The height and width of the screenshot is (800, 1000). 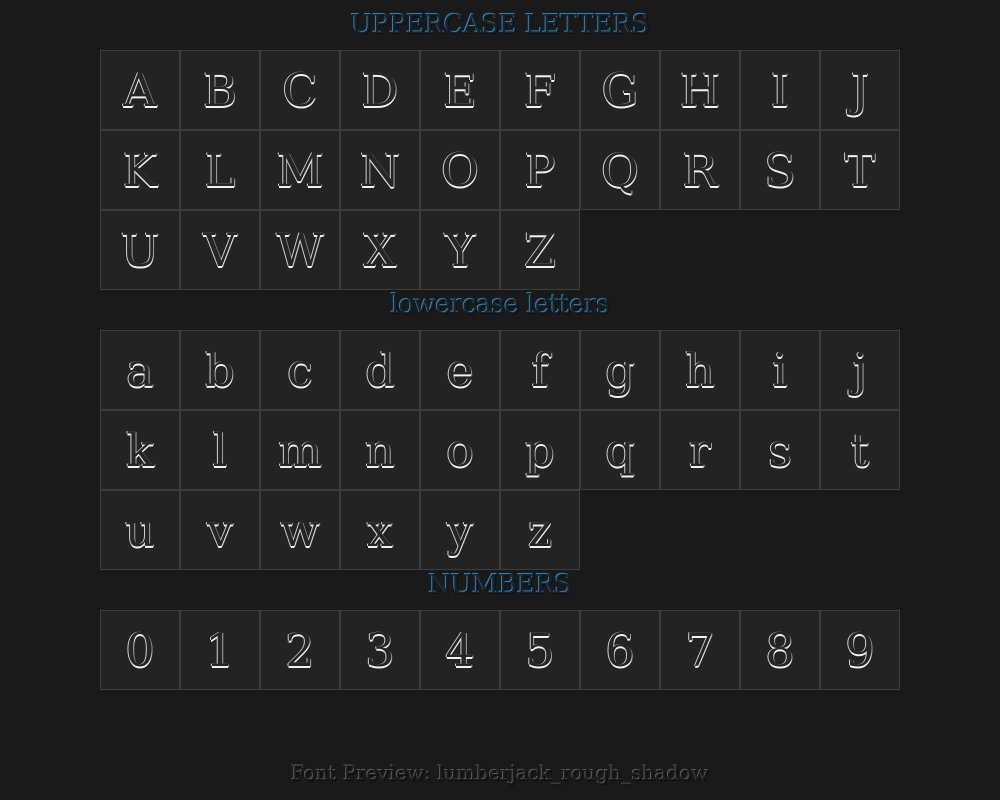 I want to click on glyph-cell: p, so click(x=540, y=450).